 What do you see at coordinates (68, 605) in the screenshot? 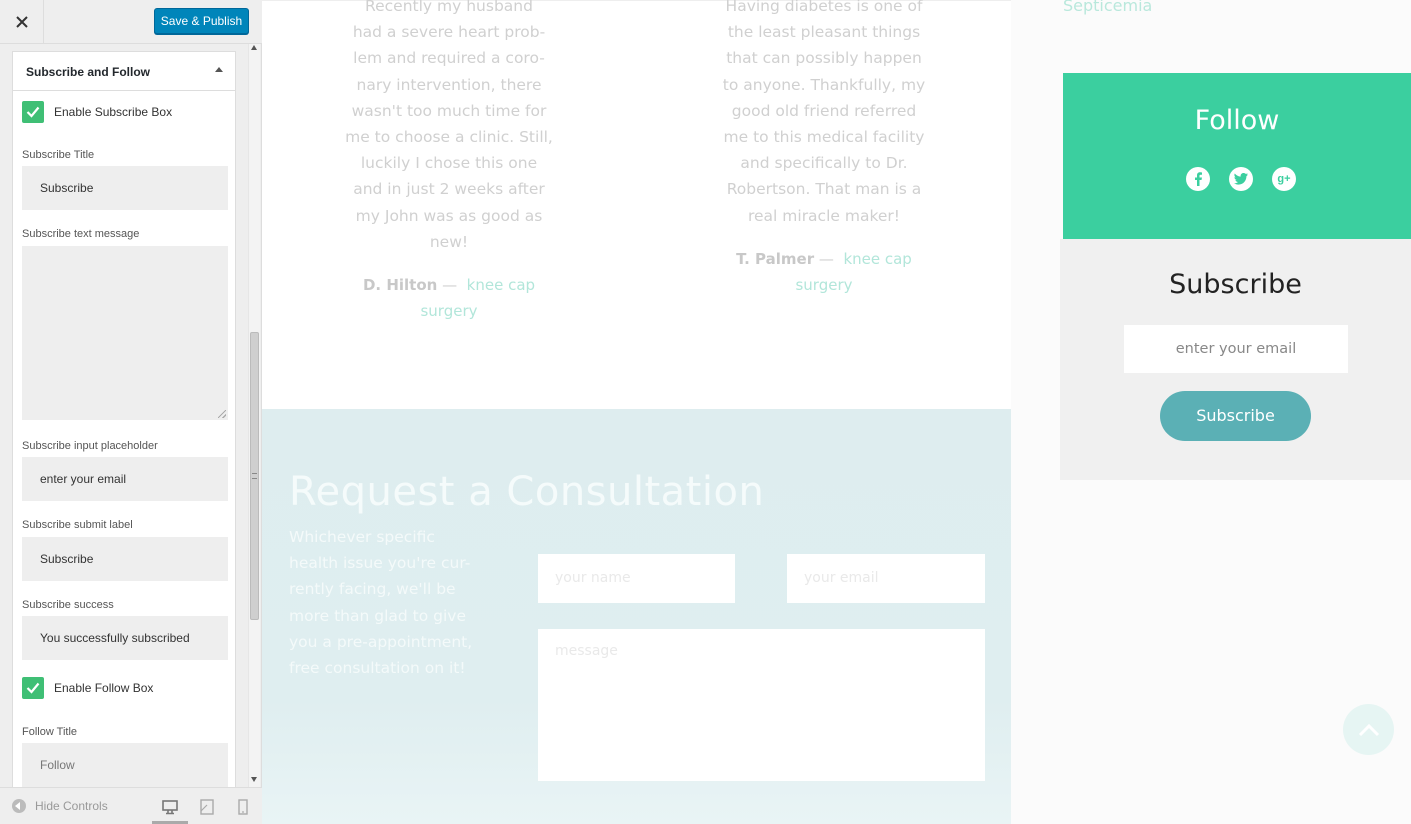
I see `subscribe-success-label: Subscribe success` at bounding box center [68, 605].